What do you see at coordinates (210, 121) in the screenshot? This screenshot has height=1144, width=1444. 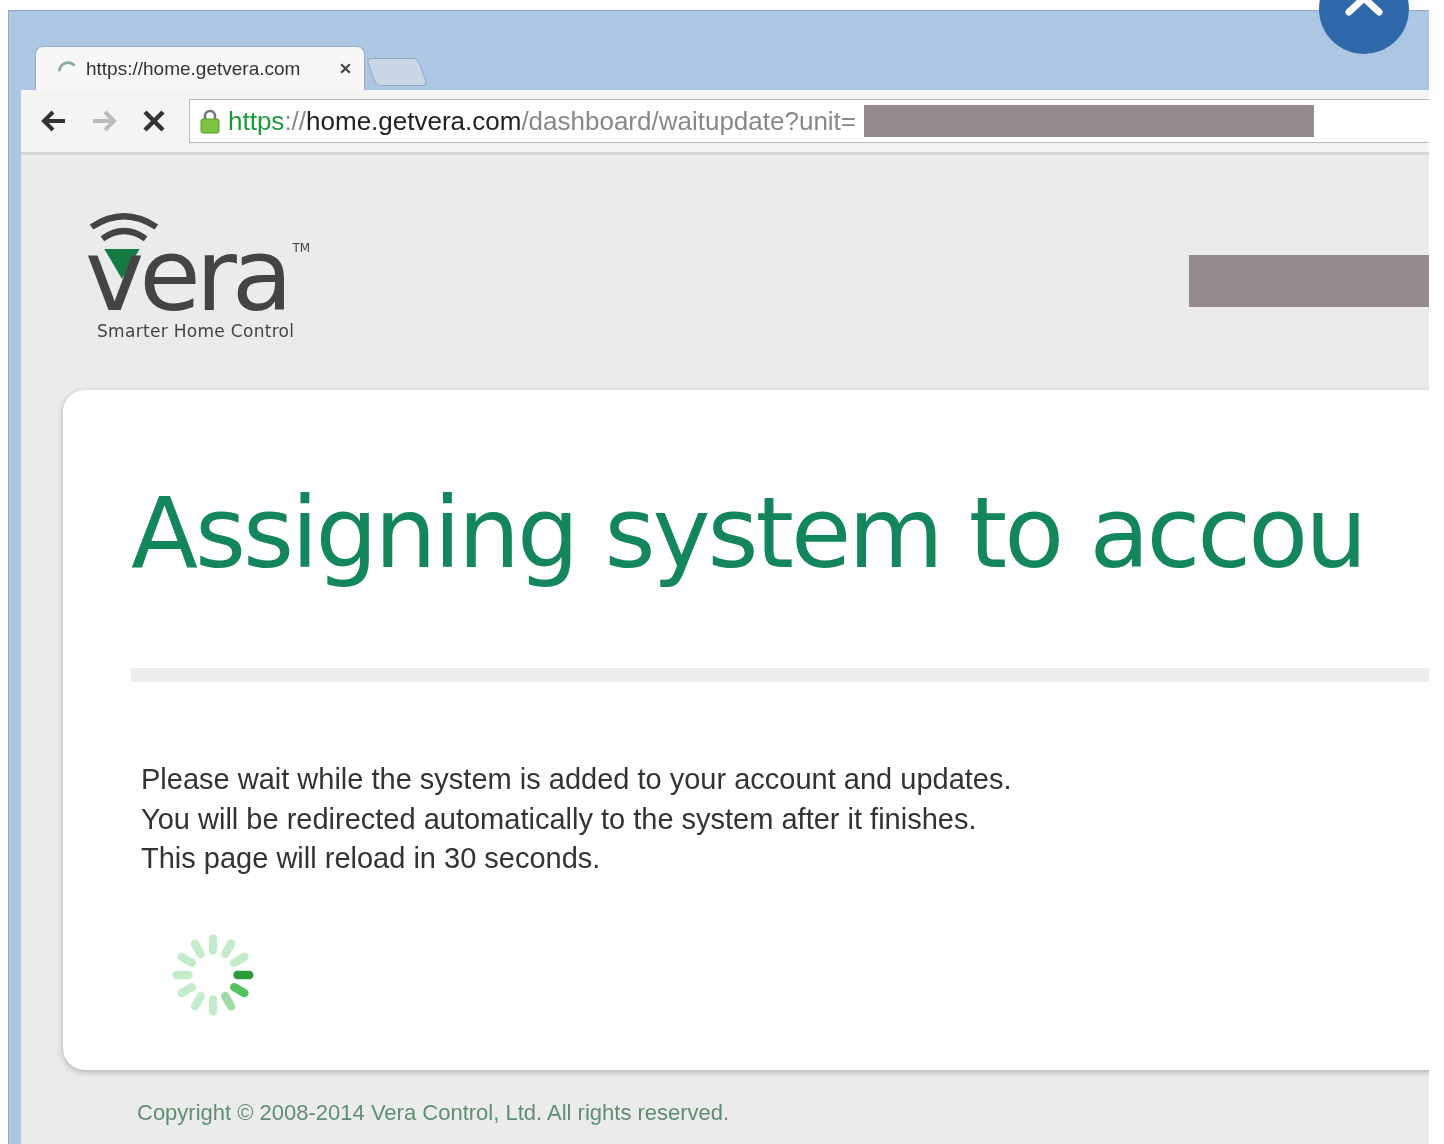 I see `lock-icon` at bounding box center [210, 121].